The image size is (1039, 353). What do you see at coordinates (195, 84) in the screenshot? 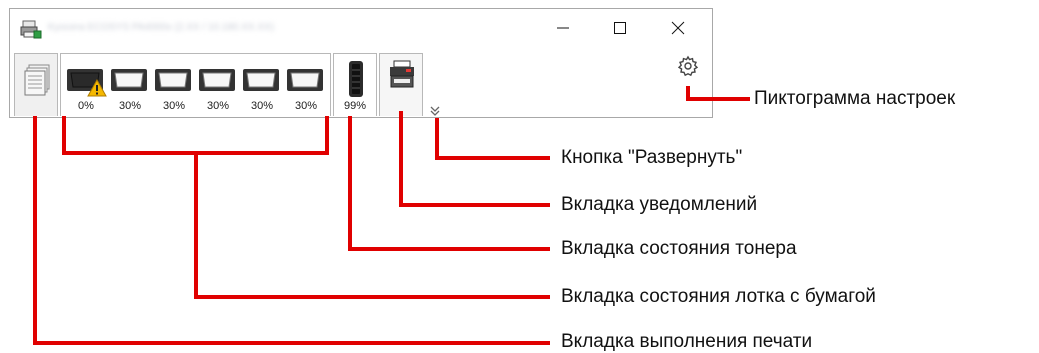
I see `tab-paper-tray-status: 0% 30% 30% 30% 30% 30%` at bounding box center [195, 84].